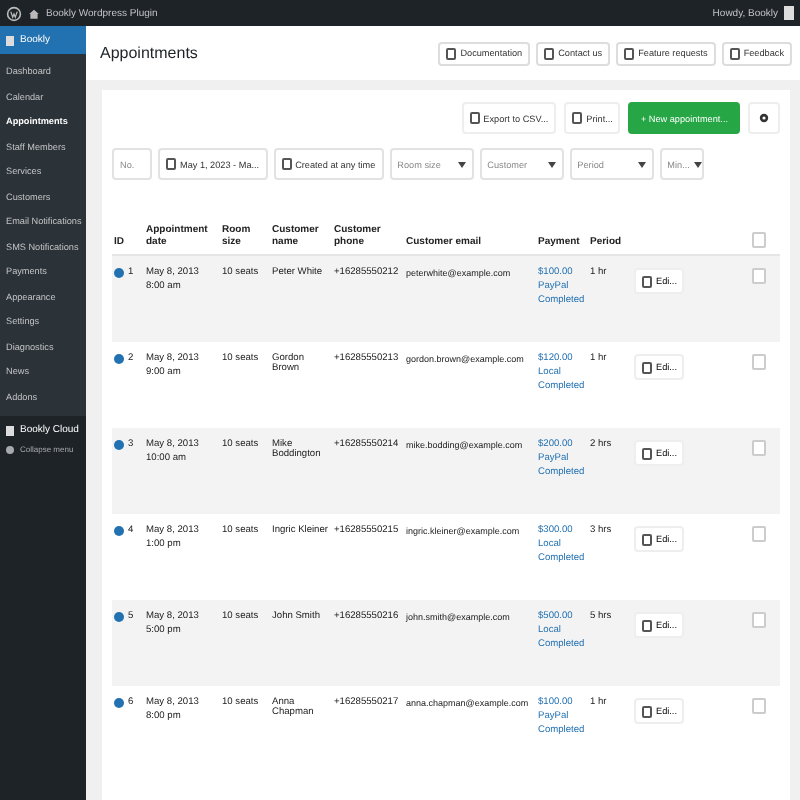 The height and width of the screenshot is (800, 800). Describe the element at coordinates (14, 13) in the screenshot. I see `wordpress-icon` at that location.